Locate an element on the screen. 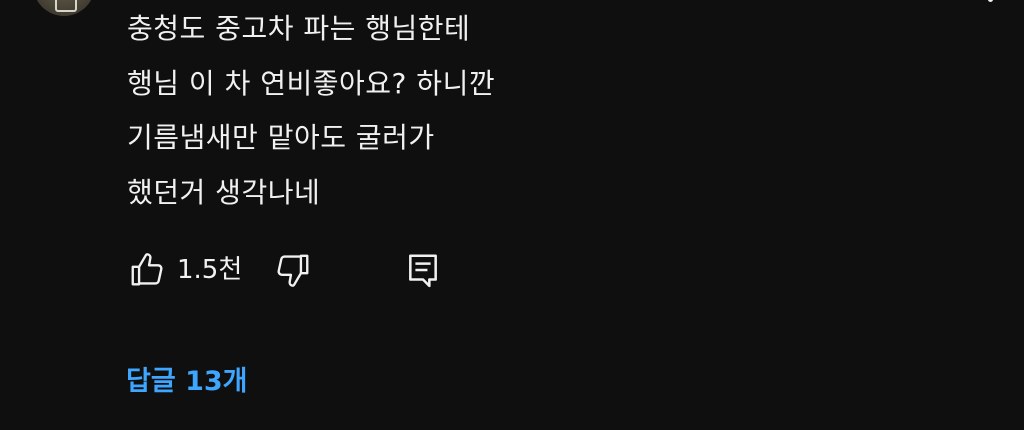 This screenshot has height=430, width=1024. thumb-down-icon is located at coordinates (293, 270).